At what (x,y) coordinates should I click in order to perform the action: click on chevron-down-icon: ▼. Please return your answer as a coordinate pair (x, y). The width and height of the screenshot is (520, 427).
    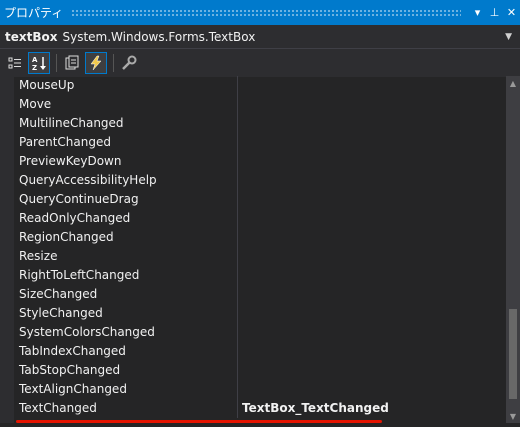
    Looking at the image, I should click on (506, 37).